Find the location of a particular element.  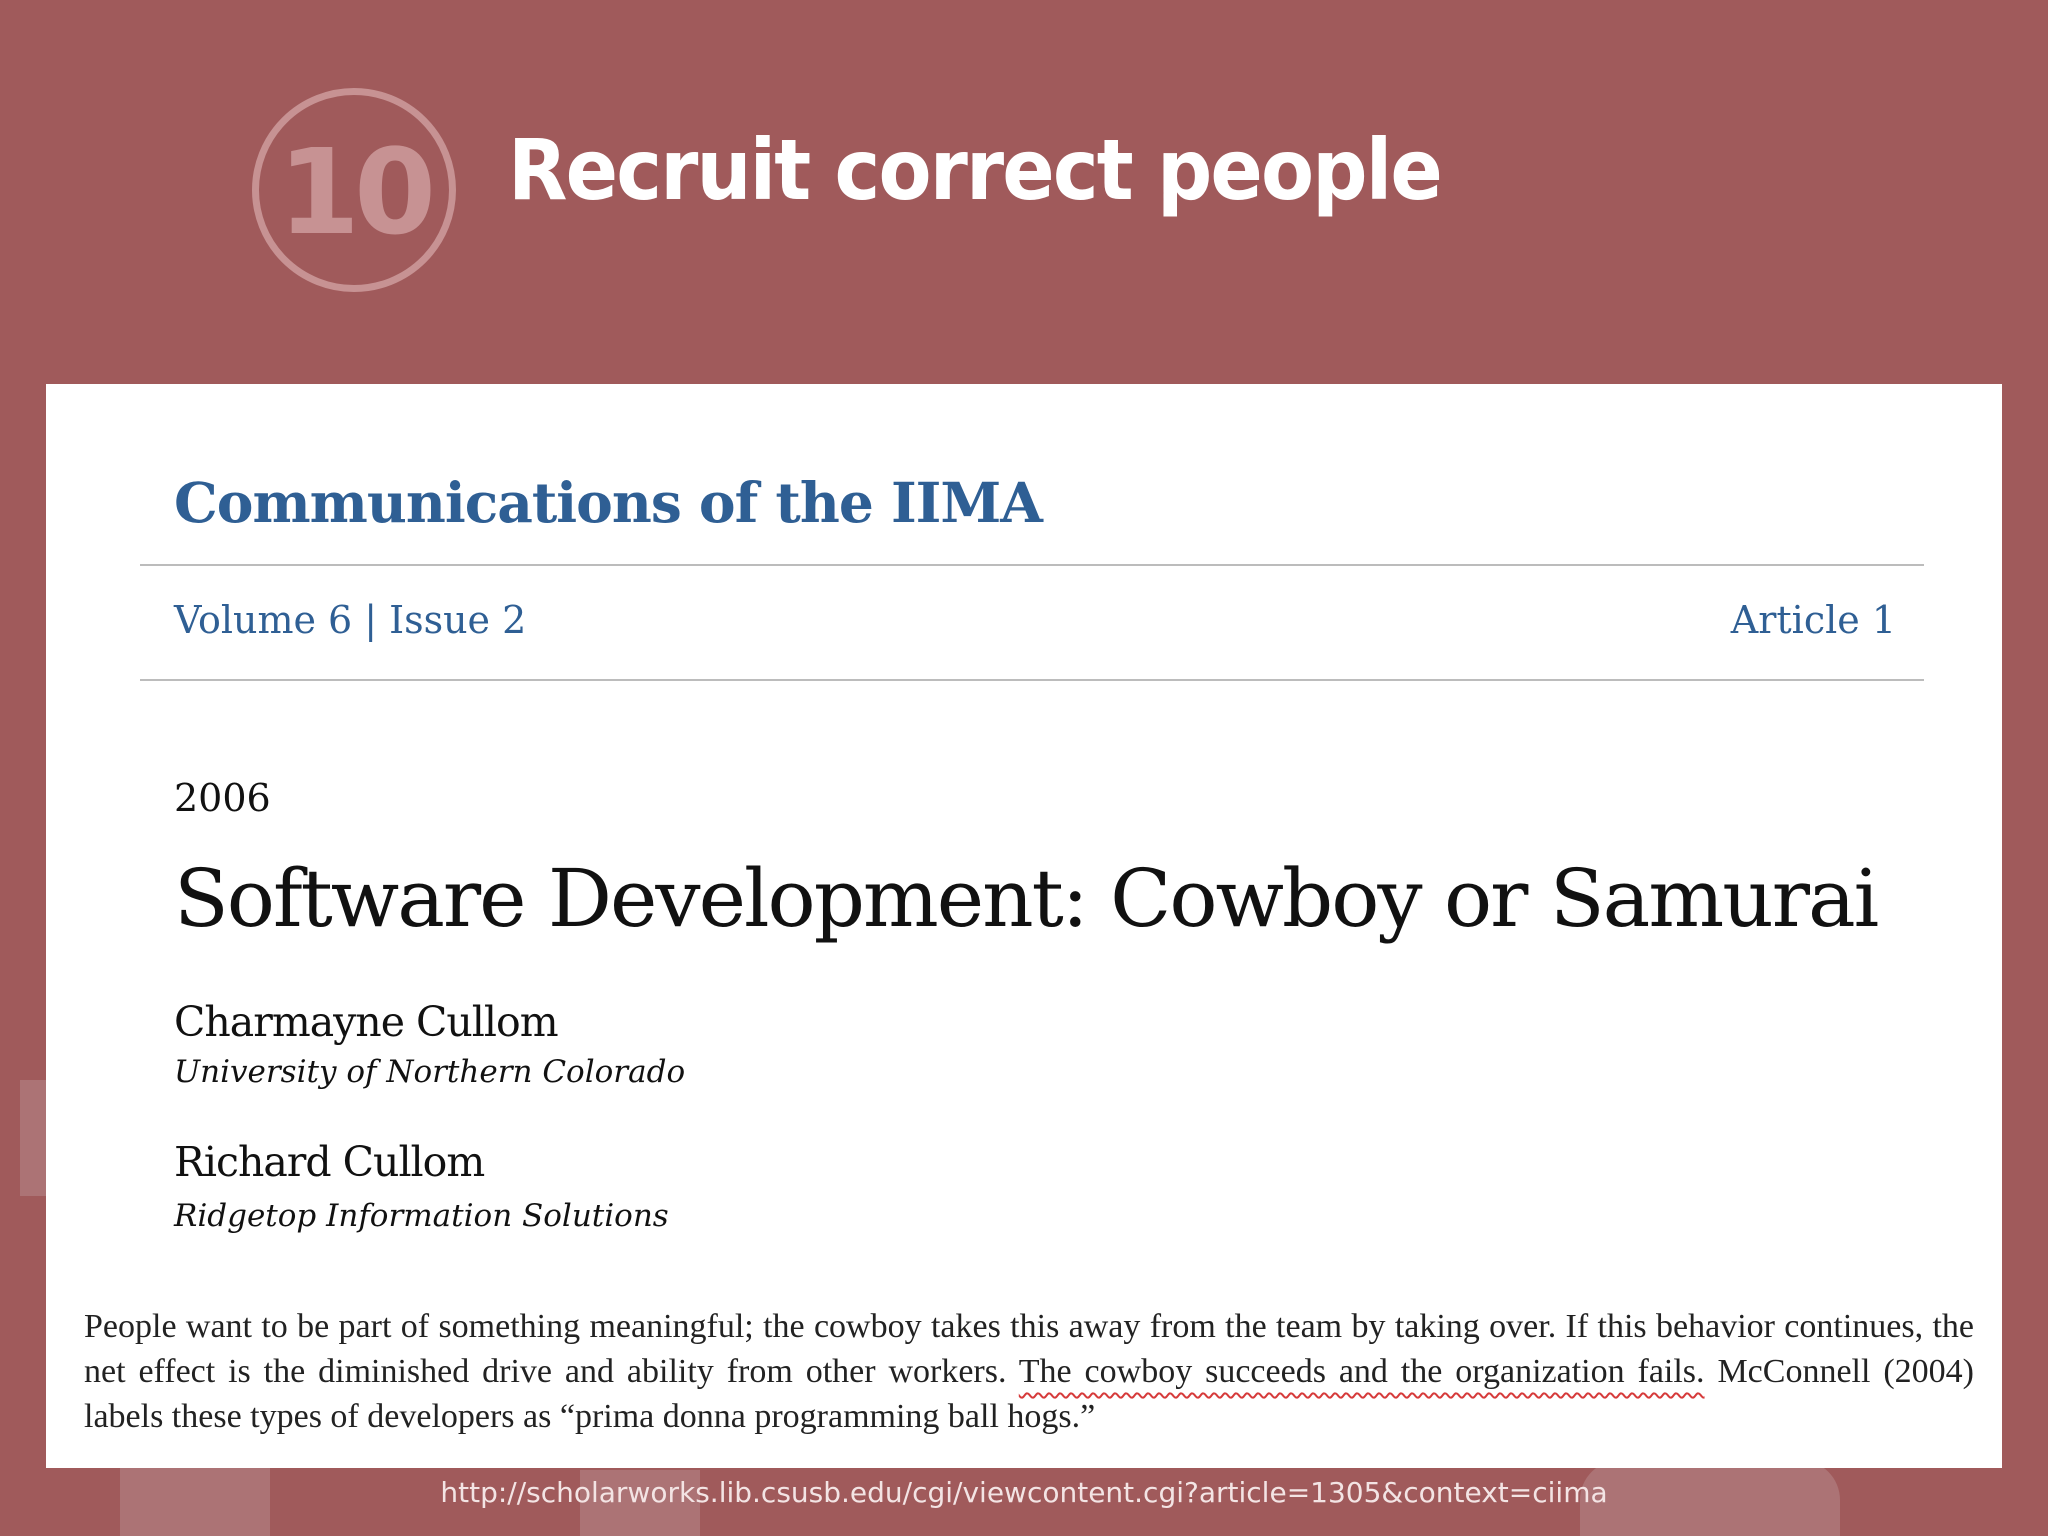

divider-top is located at coordinates (1032, 565).